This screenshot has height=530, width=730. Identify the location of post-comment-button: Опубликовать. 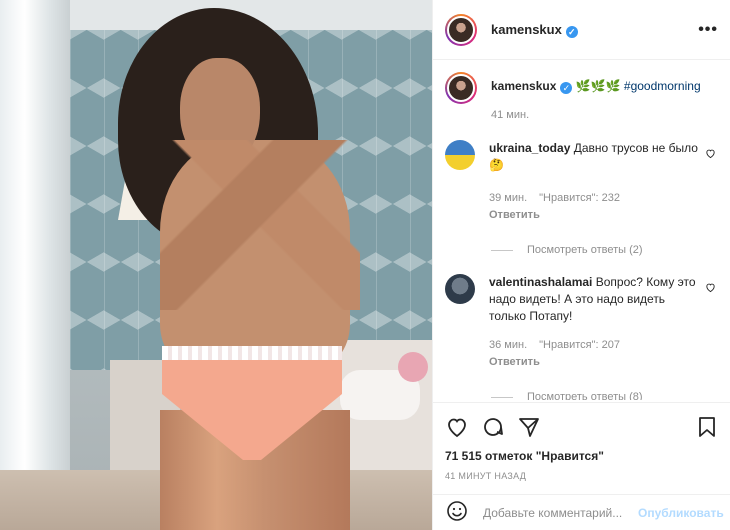
(681, 513).